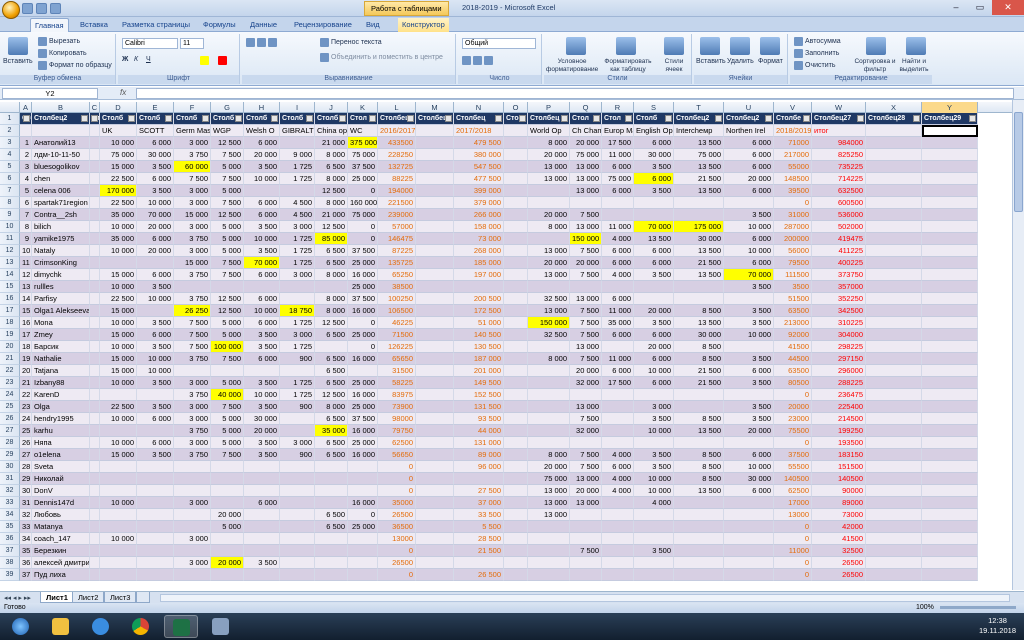 This screenshot has width=1024, height=640. Describe the element at coordinates (204, 60) in the screenshot. I see `fill-color-button` at that location.